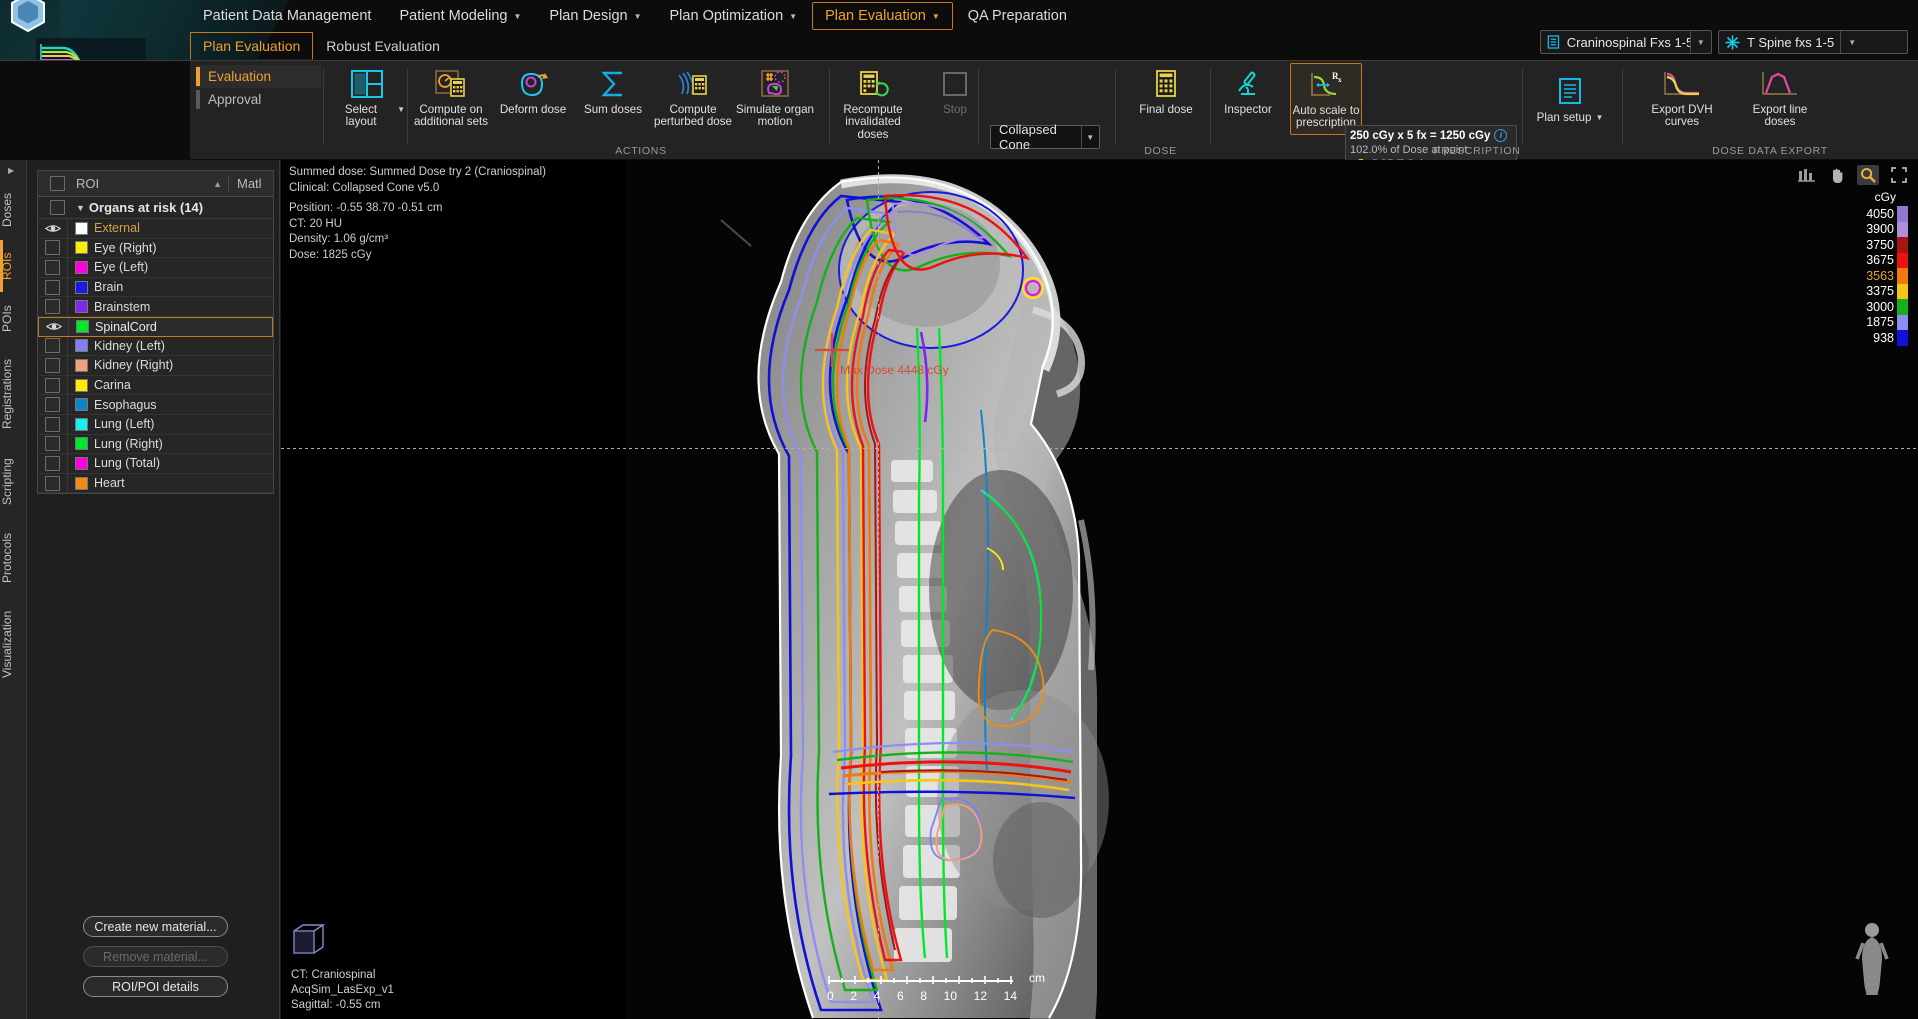 Image resolution: width=1918 pixels, height=1019 pixels. Describe the element at coordinates (309, 939) in the screenshot. I see `orientation-cube-icon` at that location.